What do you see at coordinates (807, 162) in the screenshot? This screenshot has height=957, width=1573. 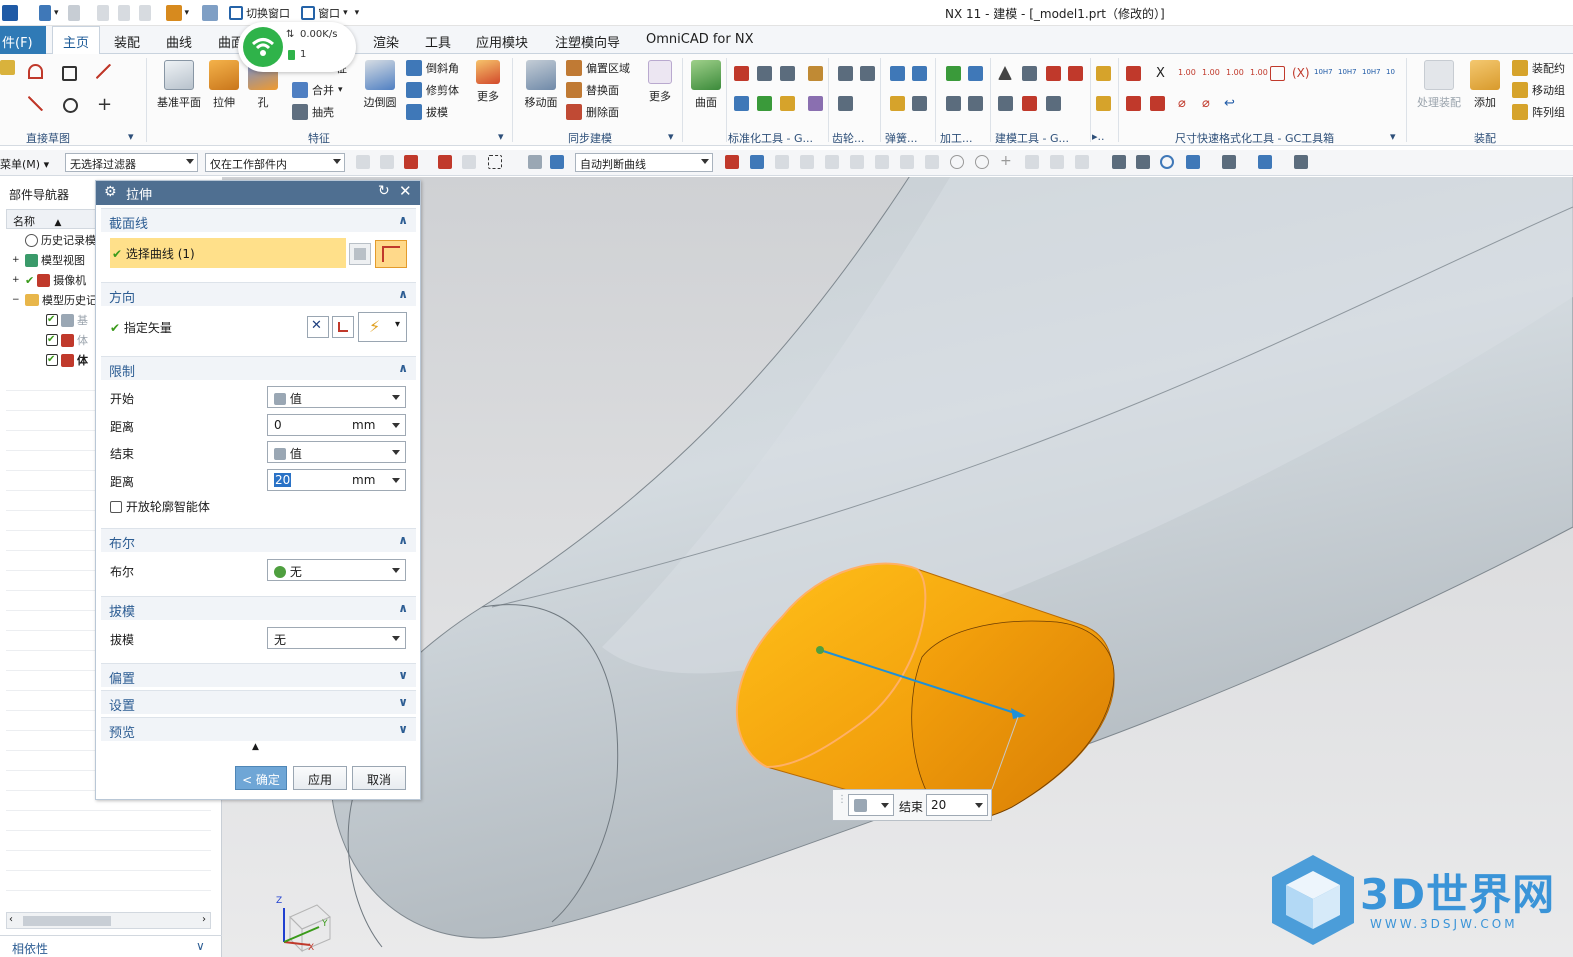 I see `snap-5-icon` at bounding box center [807, 162].